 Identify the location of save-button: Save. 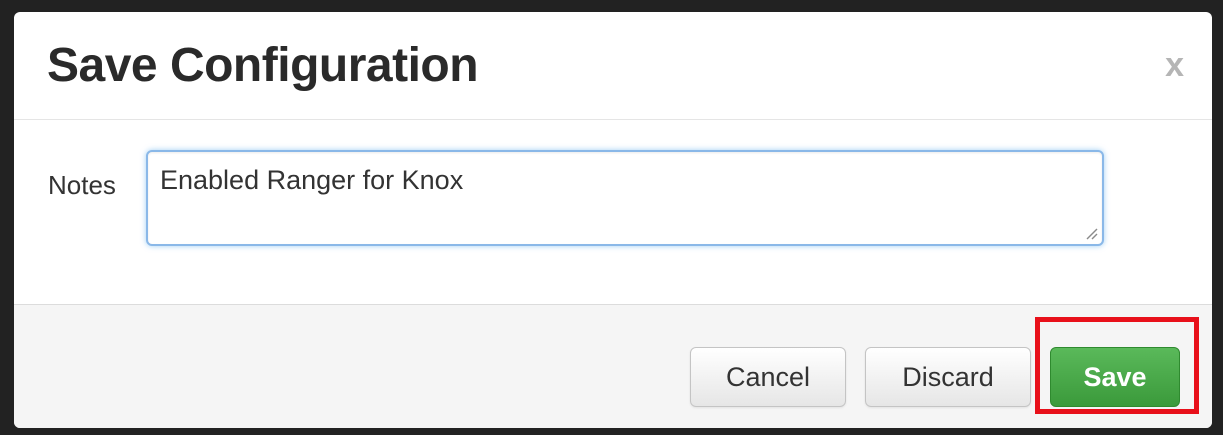
(1115, 377).